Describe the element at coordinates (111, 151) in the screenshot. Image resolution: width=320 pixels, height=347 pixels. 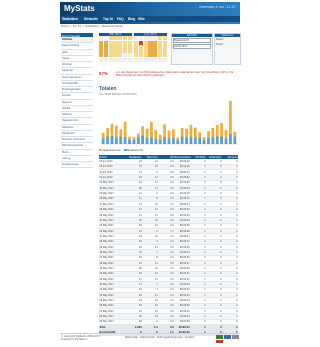
I see `legend-label-tagesbesuche: Tagesbesuche` at that location.